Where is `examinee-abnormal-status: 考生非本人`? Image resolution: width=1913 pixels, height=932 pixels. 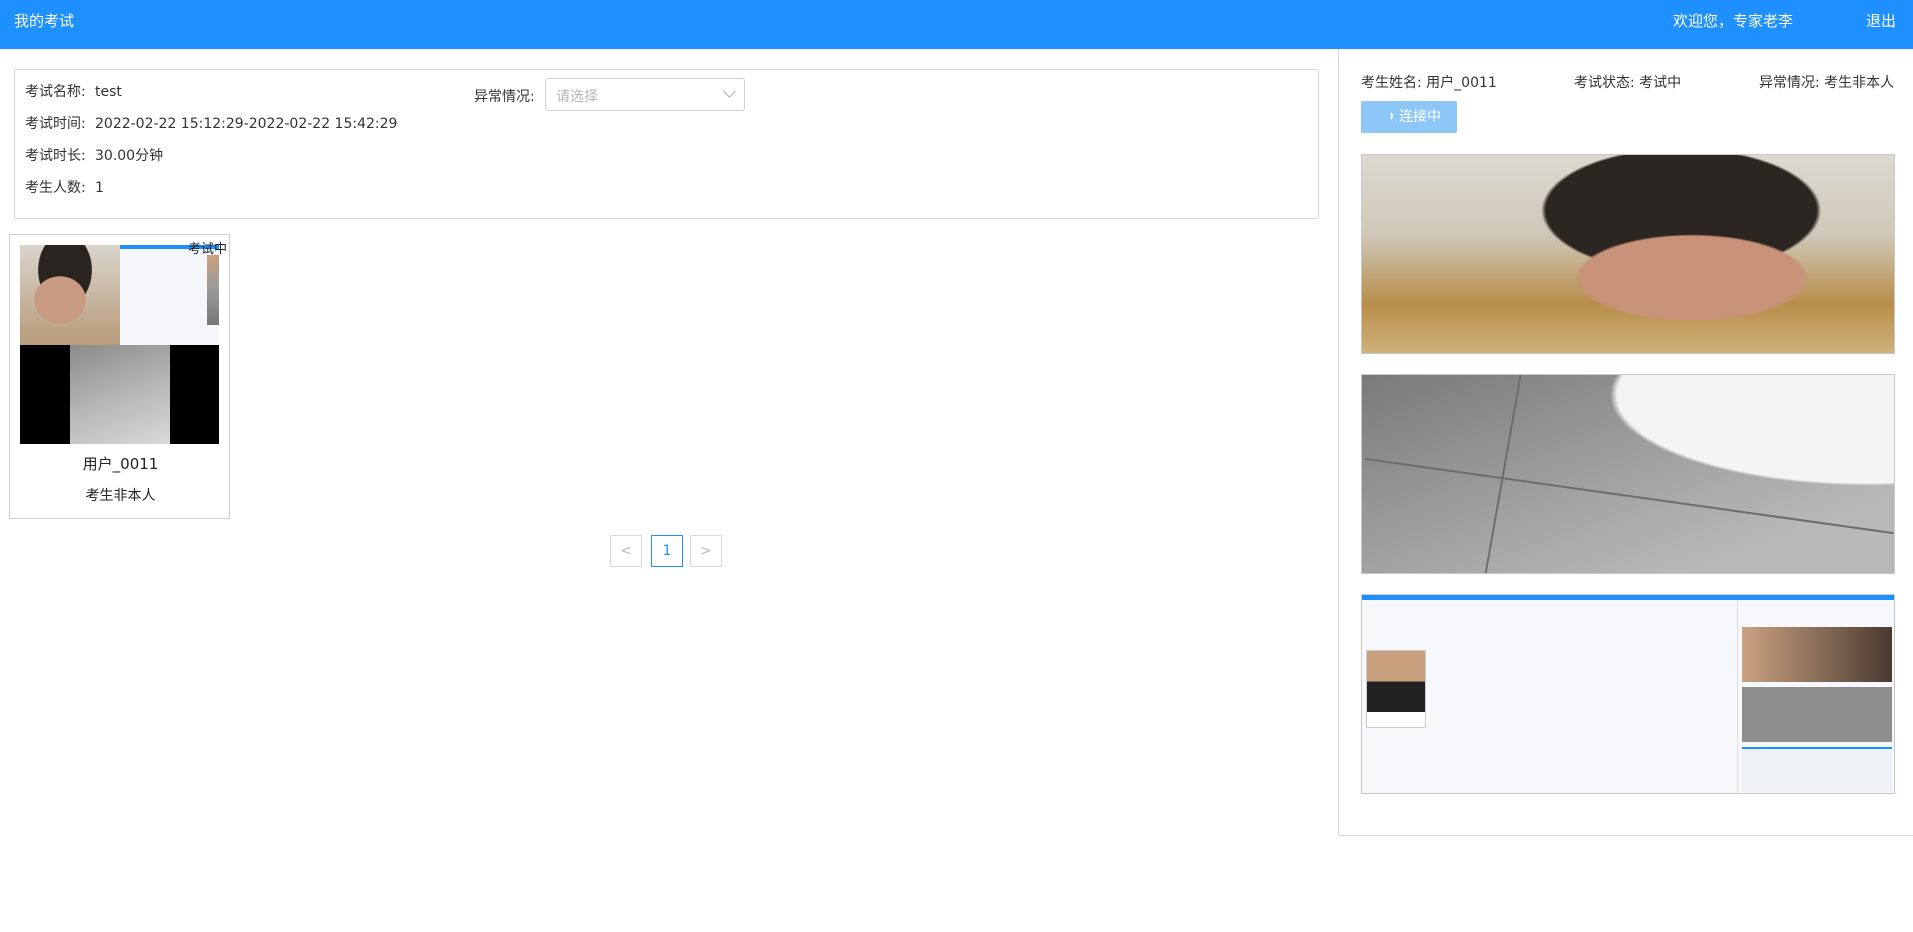
examinee-abnormal-status: 考生非本人 is located at coordinates (120, 496).